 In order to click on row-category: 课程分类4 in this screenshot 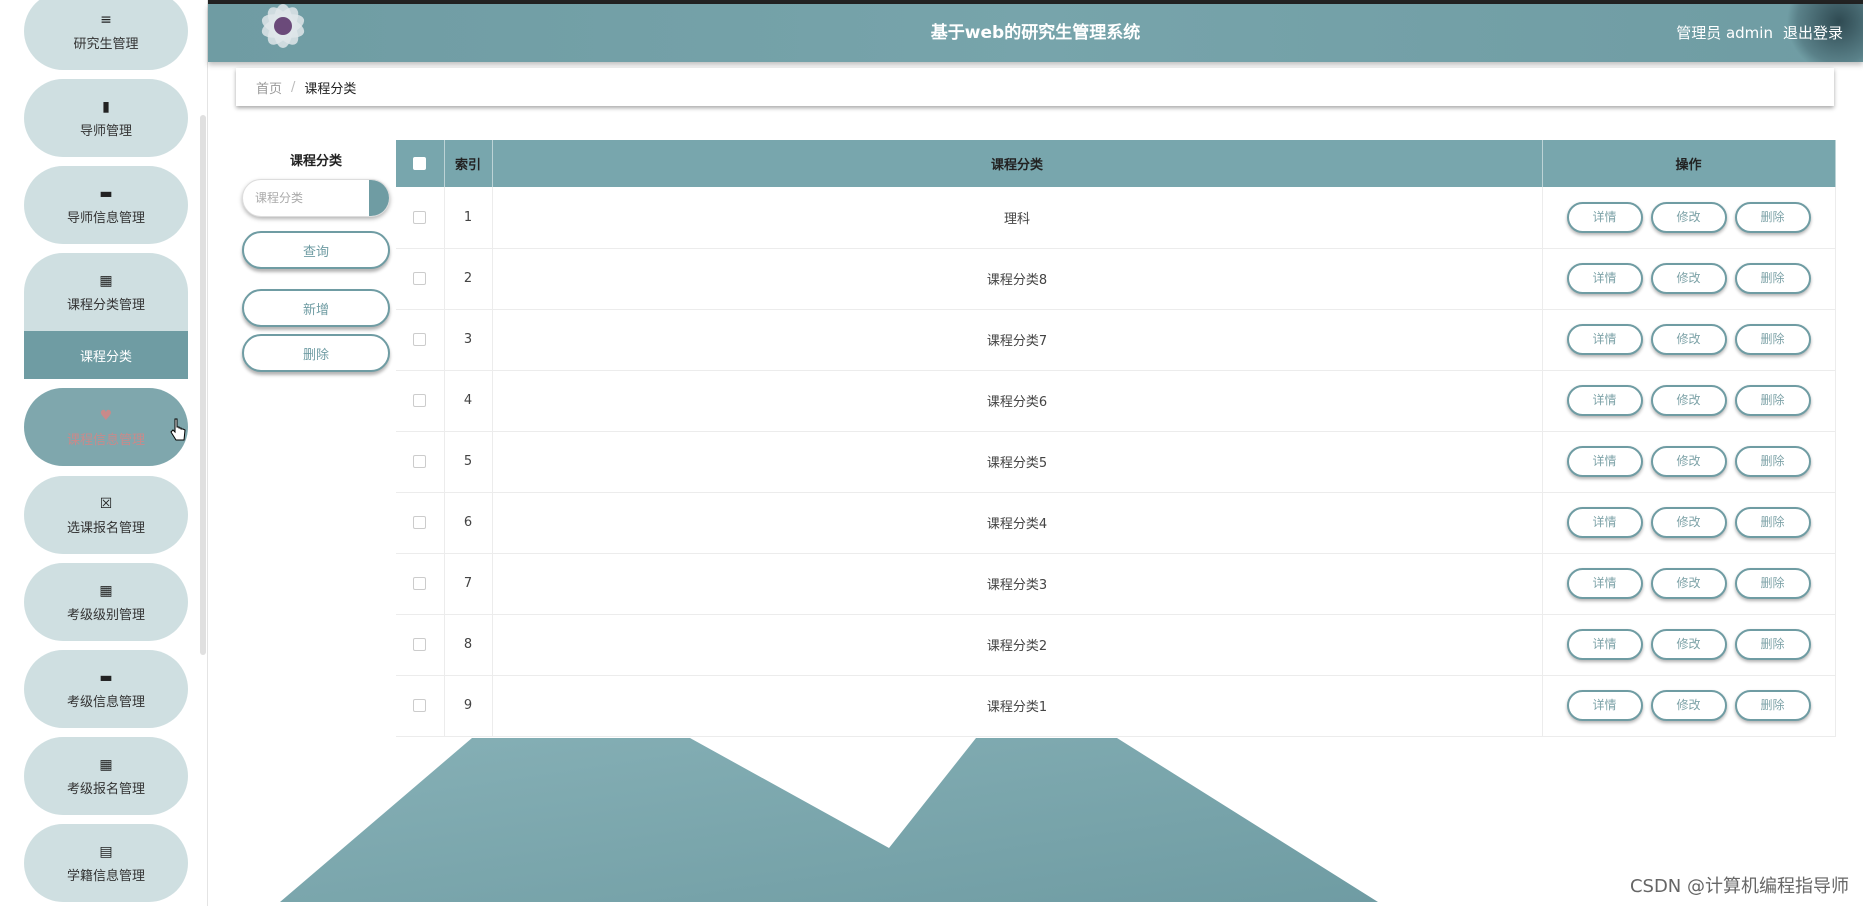, I will do `click(1017, 523)`.